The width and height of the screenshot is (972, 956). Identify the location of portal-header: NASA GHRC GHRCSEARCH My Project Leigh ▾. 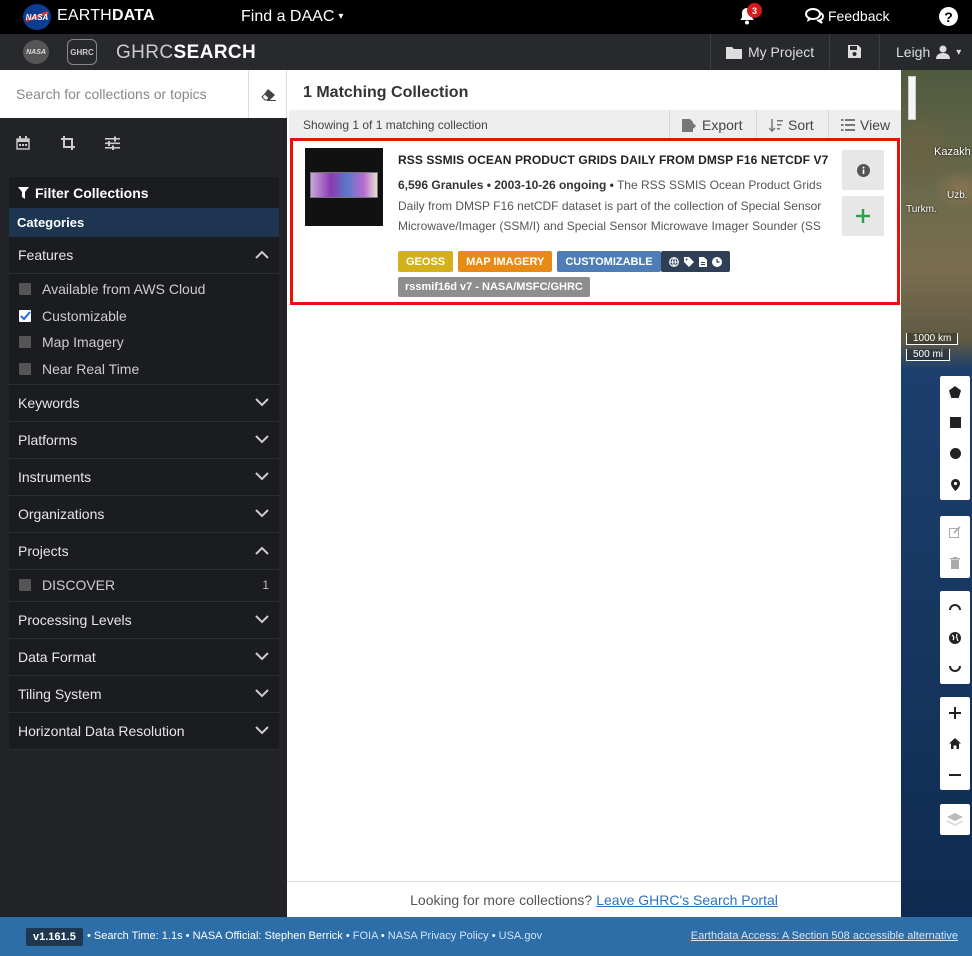
(486, 52).